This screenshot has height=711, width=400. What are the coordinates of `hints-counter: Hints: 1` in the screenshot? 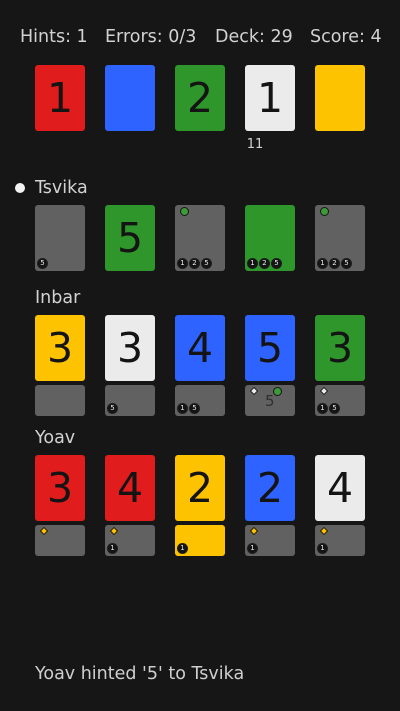 It's located at (54, 37).